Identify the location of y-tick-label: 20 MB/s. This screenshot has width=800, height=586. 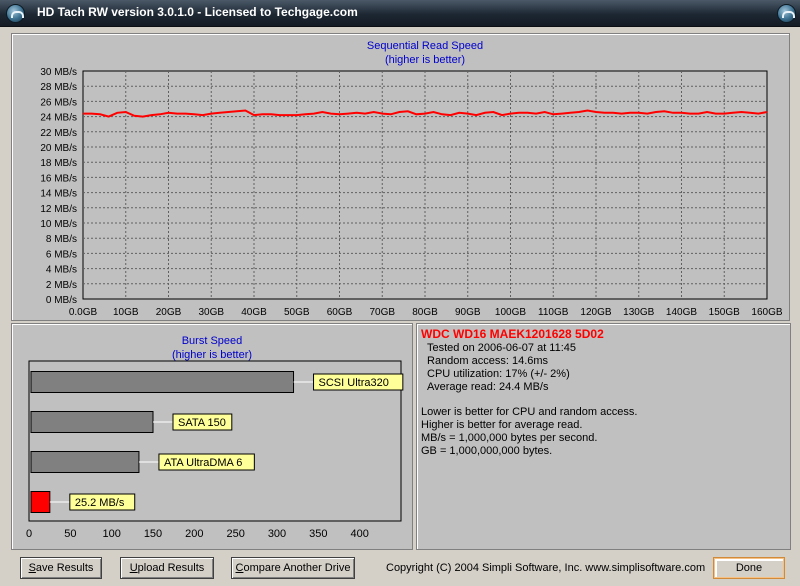
(58, 148).